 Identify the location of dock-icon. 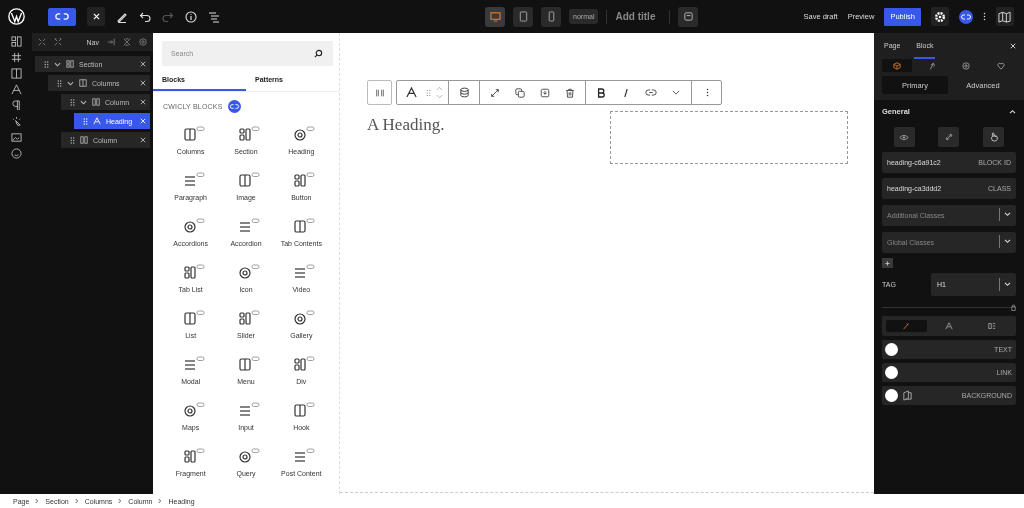
(111, 42).